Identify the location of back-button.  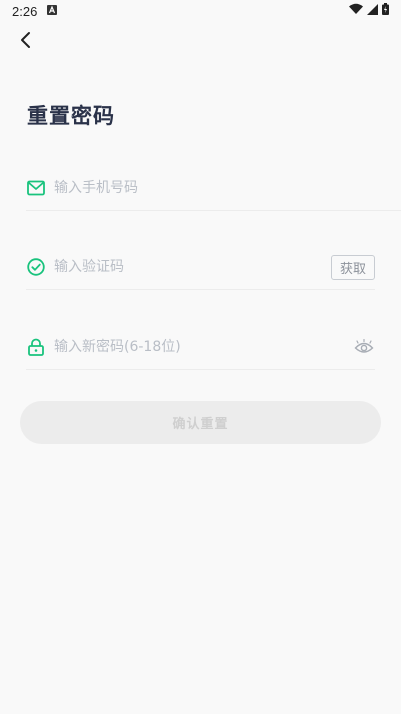
(26, 42).